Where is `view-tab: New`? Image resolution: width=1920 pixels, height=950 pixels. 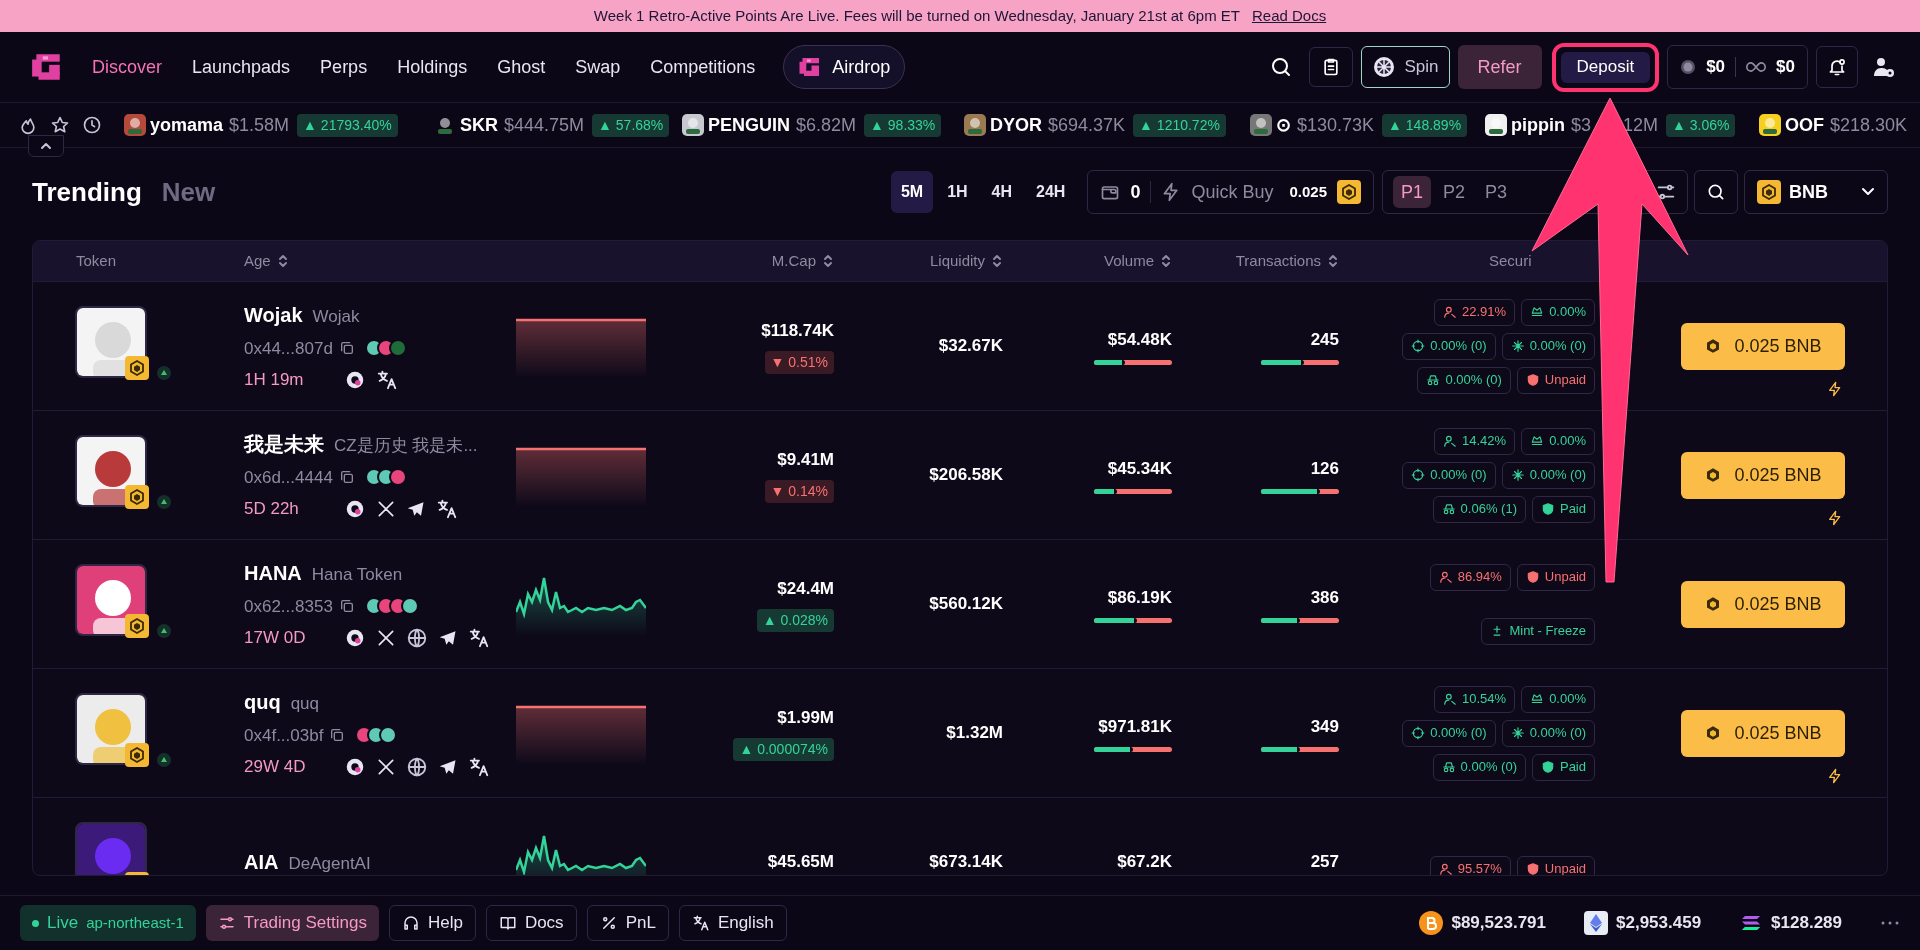 view-tab: New is located at coordinates (188, 192).